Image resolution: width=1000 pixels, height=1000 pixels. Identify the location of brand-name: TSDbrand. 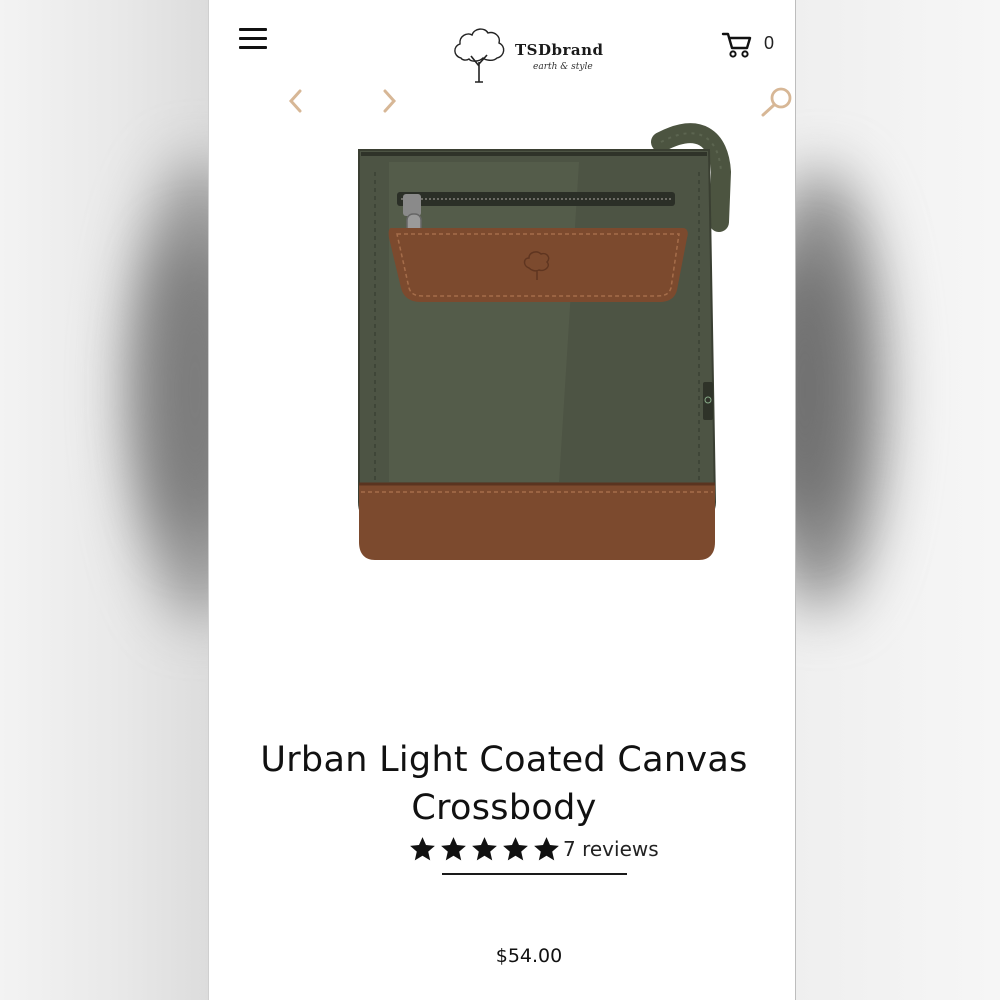
(559, 50).